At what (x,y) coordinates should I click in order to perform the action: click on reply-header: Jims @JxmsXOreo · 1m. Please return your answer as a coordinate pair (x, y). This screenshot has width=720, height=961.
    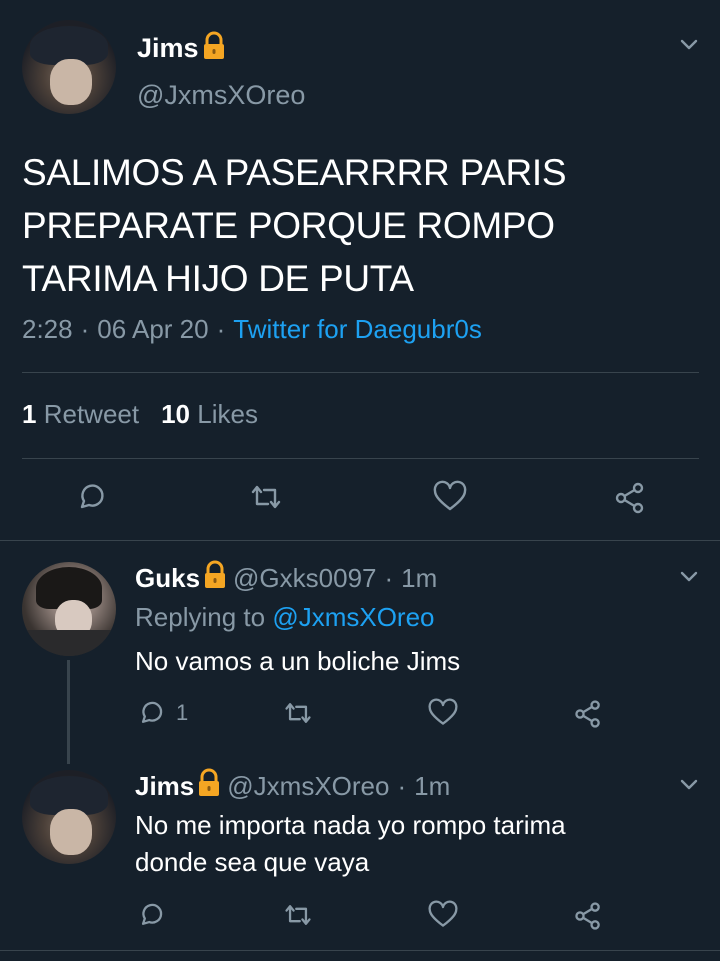
    Looking at the image, I should click on (292, 786).